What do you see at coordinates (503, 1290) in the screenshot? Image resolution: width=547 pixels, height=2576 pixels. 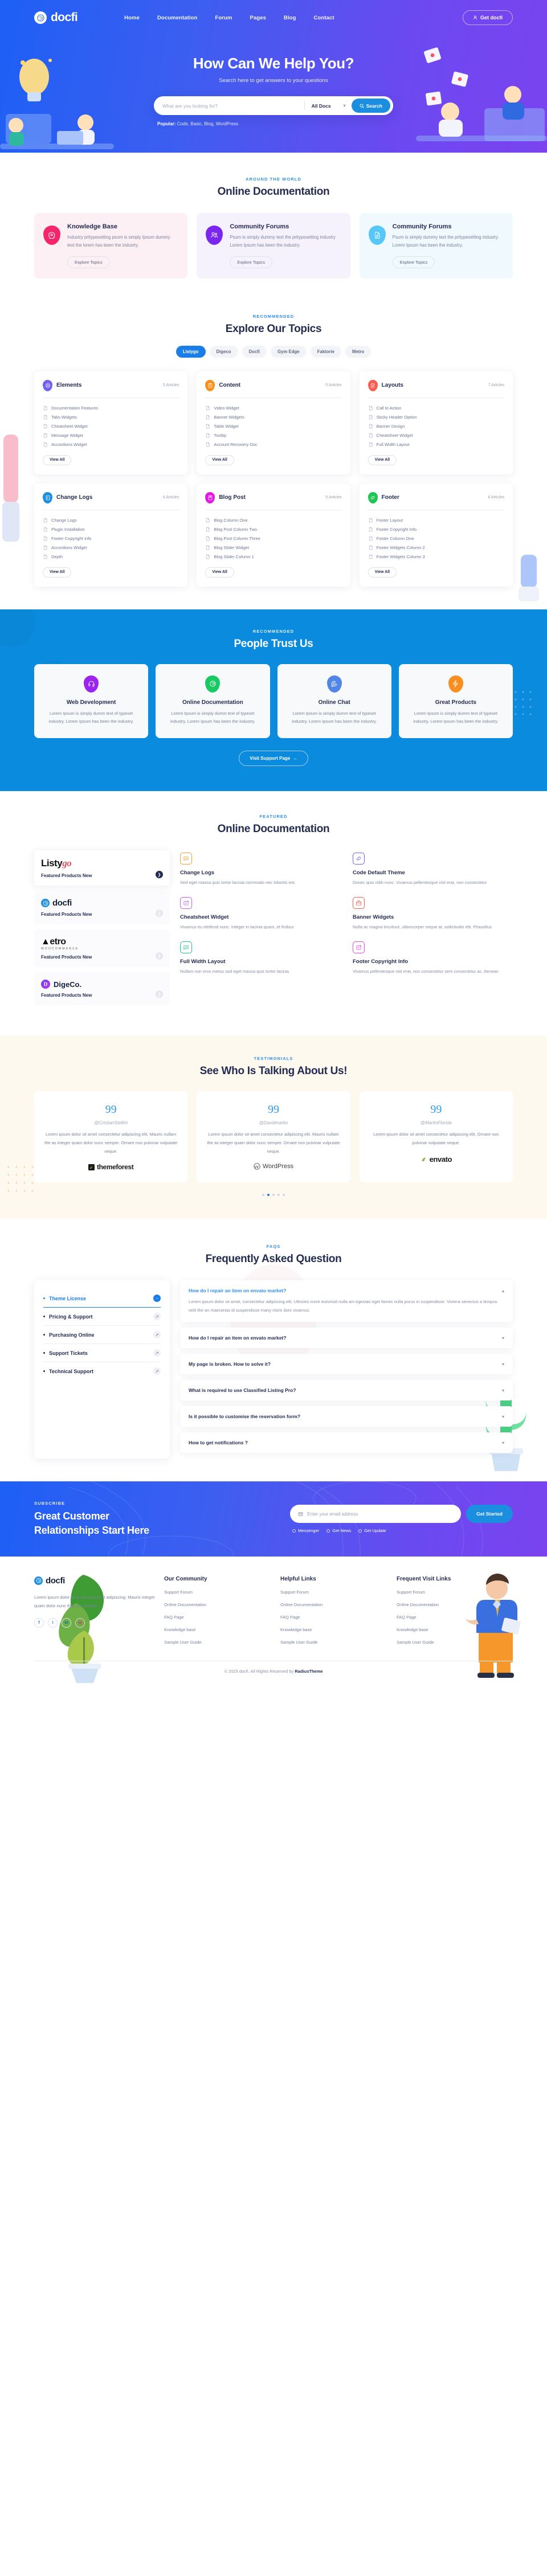 I see `chevron-up-icon: ▴` at bounding box center [503, 1290].